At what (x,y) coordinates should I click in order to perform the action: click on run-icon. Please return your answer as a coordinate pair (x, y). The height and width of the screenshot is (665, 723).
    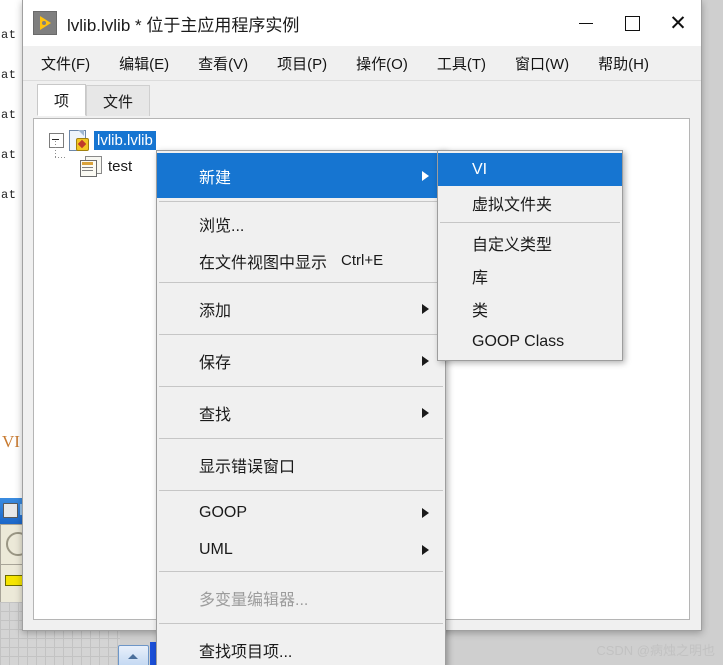
    Looking at the image, I should click on (10, 510).